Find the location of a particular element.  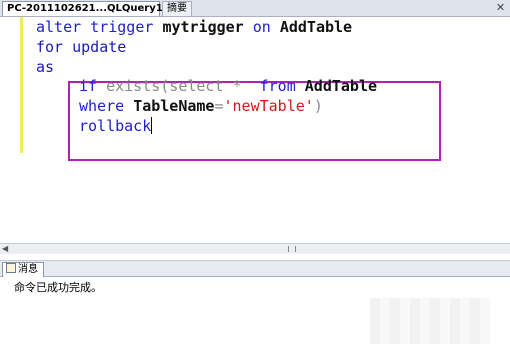

tab-messages: 消息 is located at coordinates (23, 269).